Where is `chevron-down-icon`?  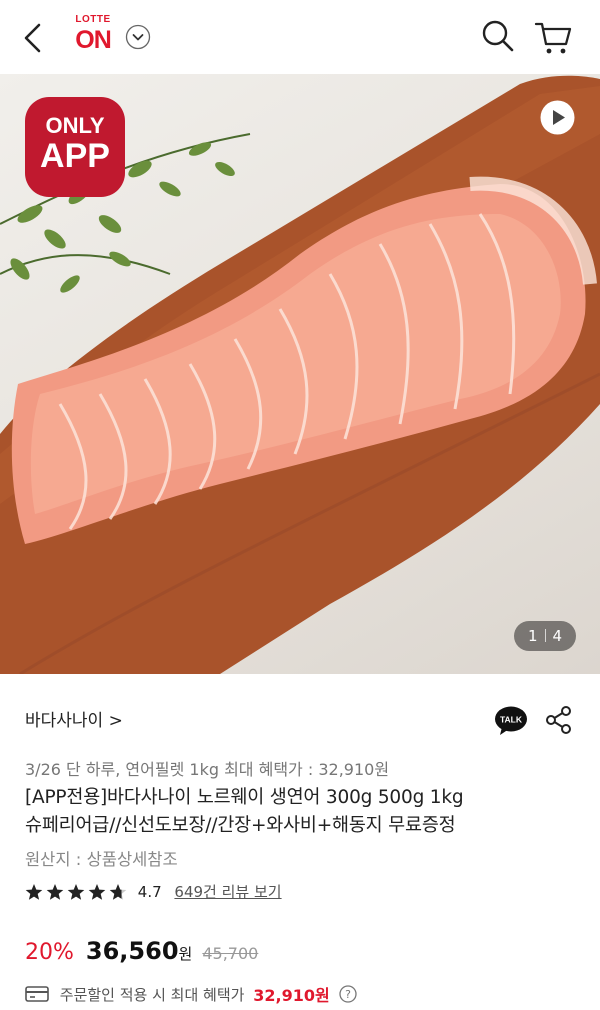 chevron-down-icon is located at coordinates (138, 37).